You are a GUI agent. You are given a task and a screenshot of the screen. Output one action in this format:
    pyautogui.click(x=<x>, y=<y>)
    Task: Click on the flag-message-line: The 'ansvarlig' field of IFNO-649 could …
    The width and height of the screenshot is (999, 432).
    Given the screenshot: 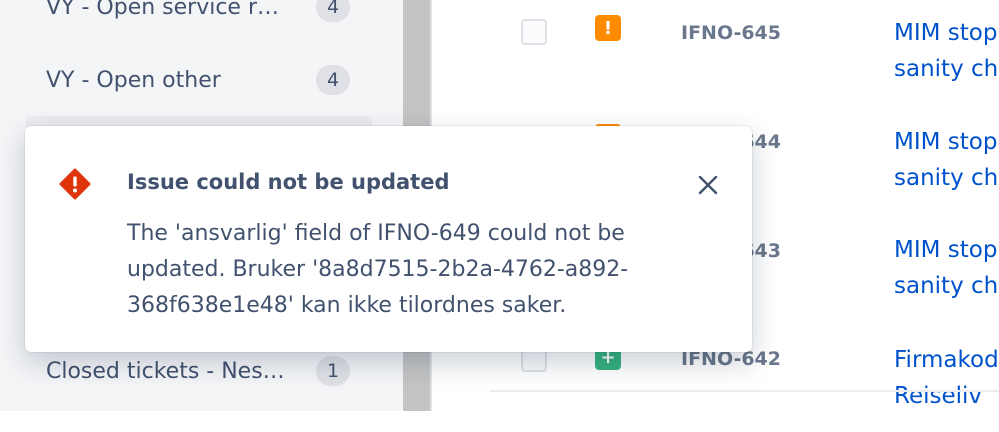 What is the action you would take?
    pyautogui.click(x=376, y=233)
    